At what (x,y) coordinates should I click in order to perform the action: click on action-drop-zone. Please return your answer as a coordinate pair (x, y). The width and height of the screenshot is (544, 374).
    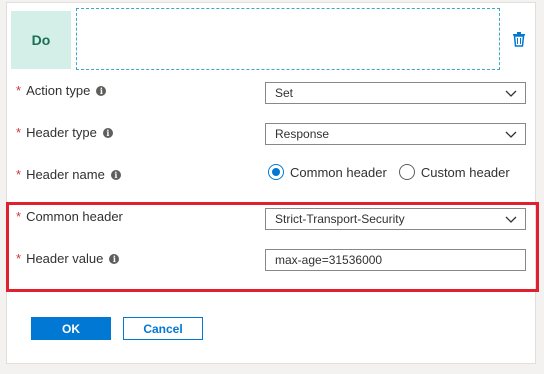
    Looking at the image, I should click on (288, 39).